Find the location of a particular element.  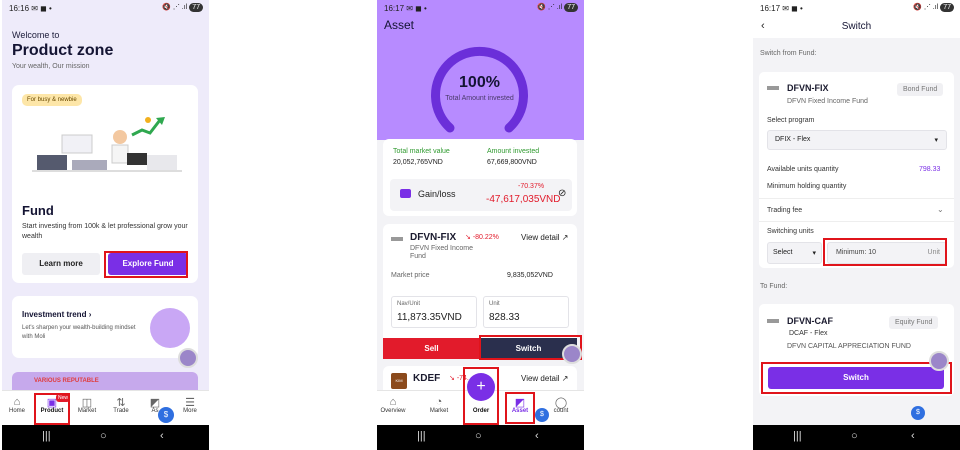

program-select: DFIX - Flex ▾ is located at coordinates (857, 140).